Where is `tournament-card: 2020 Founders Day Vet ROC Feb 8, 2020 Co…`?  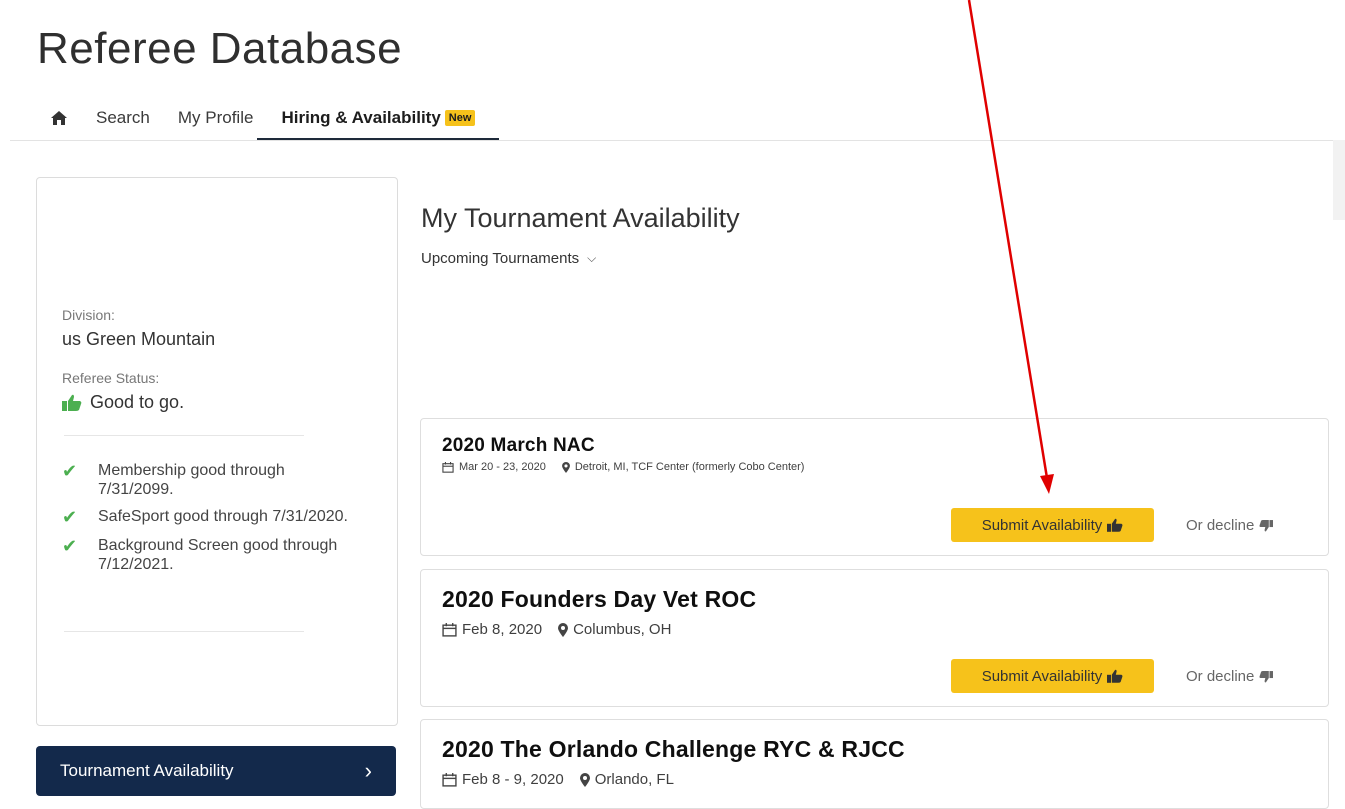 tournament-card: 2020 Founders Day Vet ROC Feb 8, 2020 Co… is located at coordinates (874, 638).